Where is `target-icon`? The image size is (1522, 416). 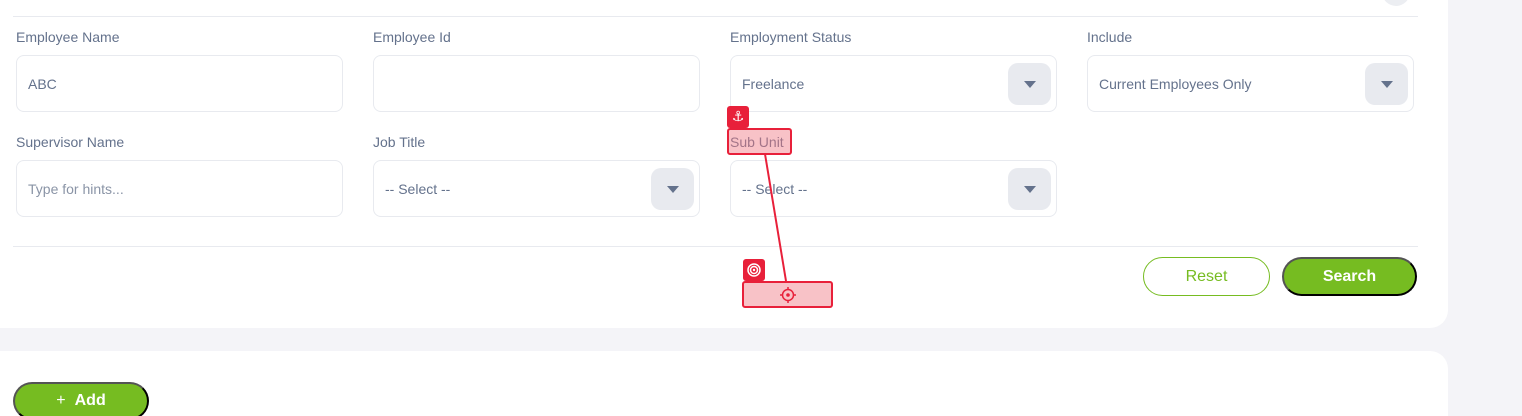 target-icon is located at coordinates (754, 270).